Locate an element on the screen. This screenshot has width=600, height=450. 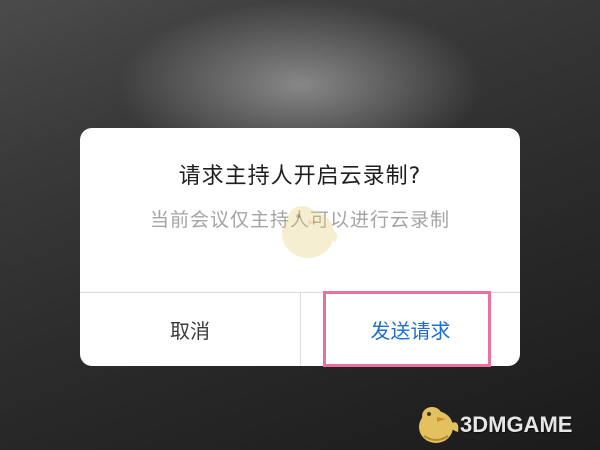
send-request-button: 发送请求 is located at coordinates (410, 329).